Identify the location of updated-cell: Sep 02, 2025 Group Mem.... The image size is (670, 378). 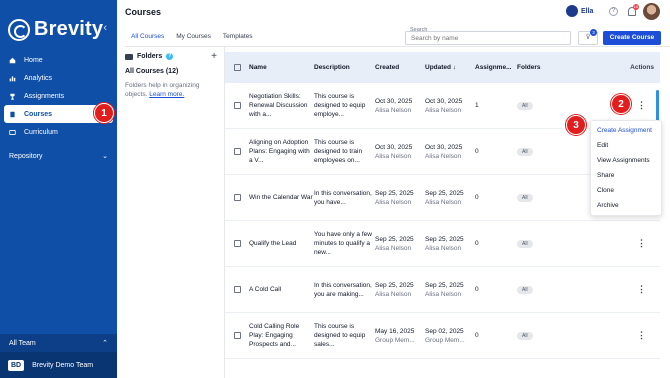
(450, 336).